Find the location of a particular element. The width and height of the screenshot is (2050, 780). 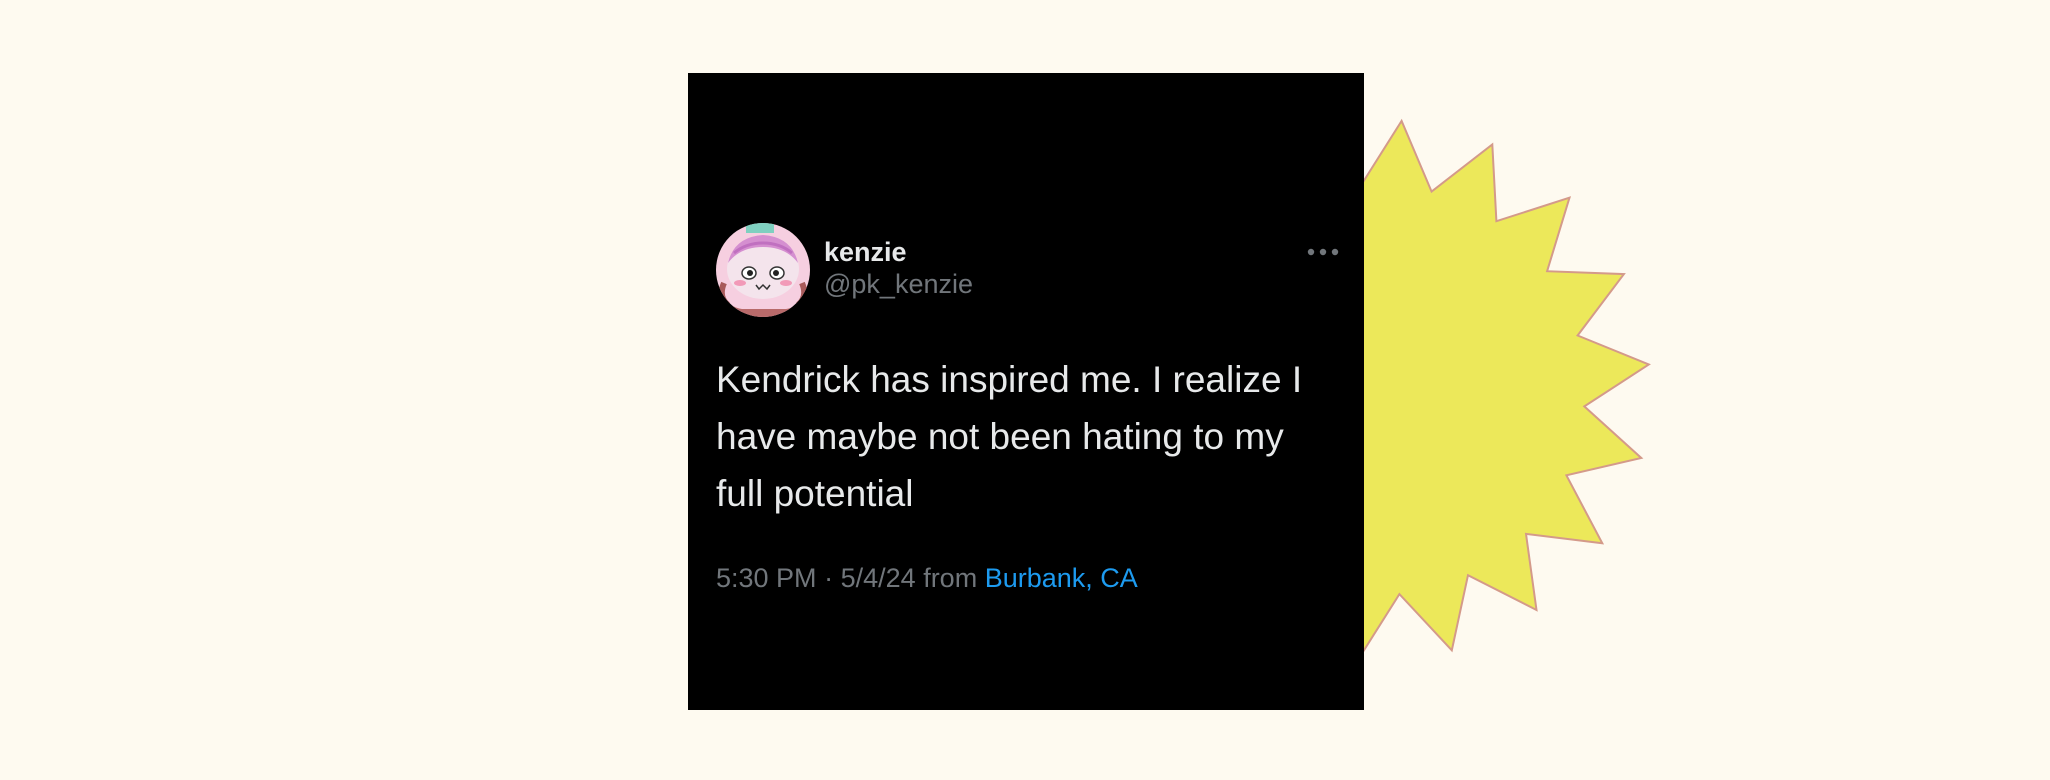

avatar is located at coordinates (763, 270).